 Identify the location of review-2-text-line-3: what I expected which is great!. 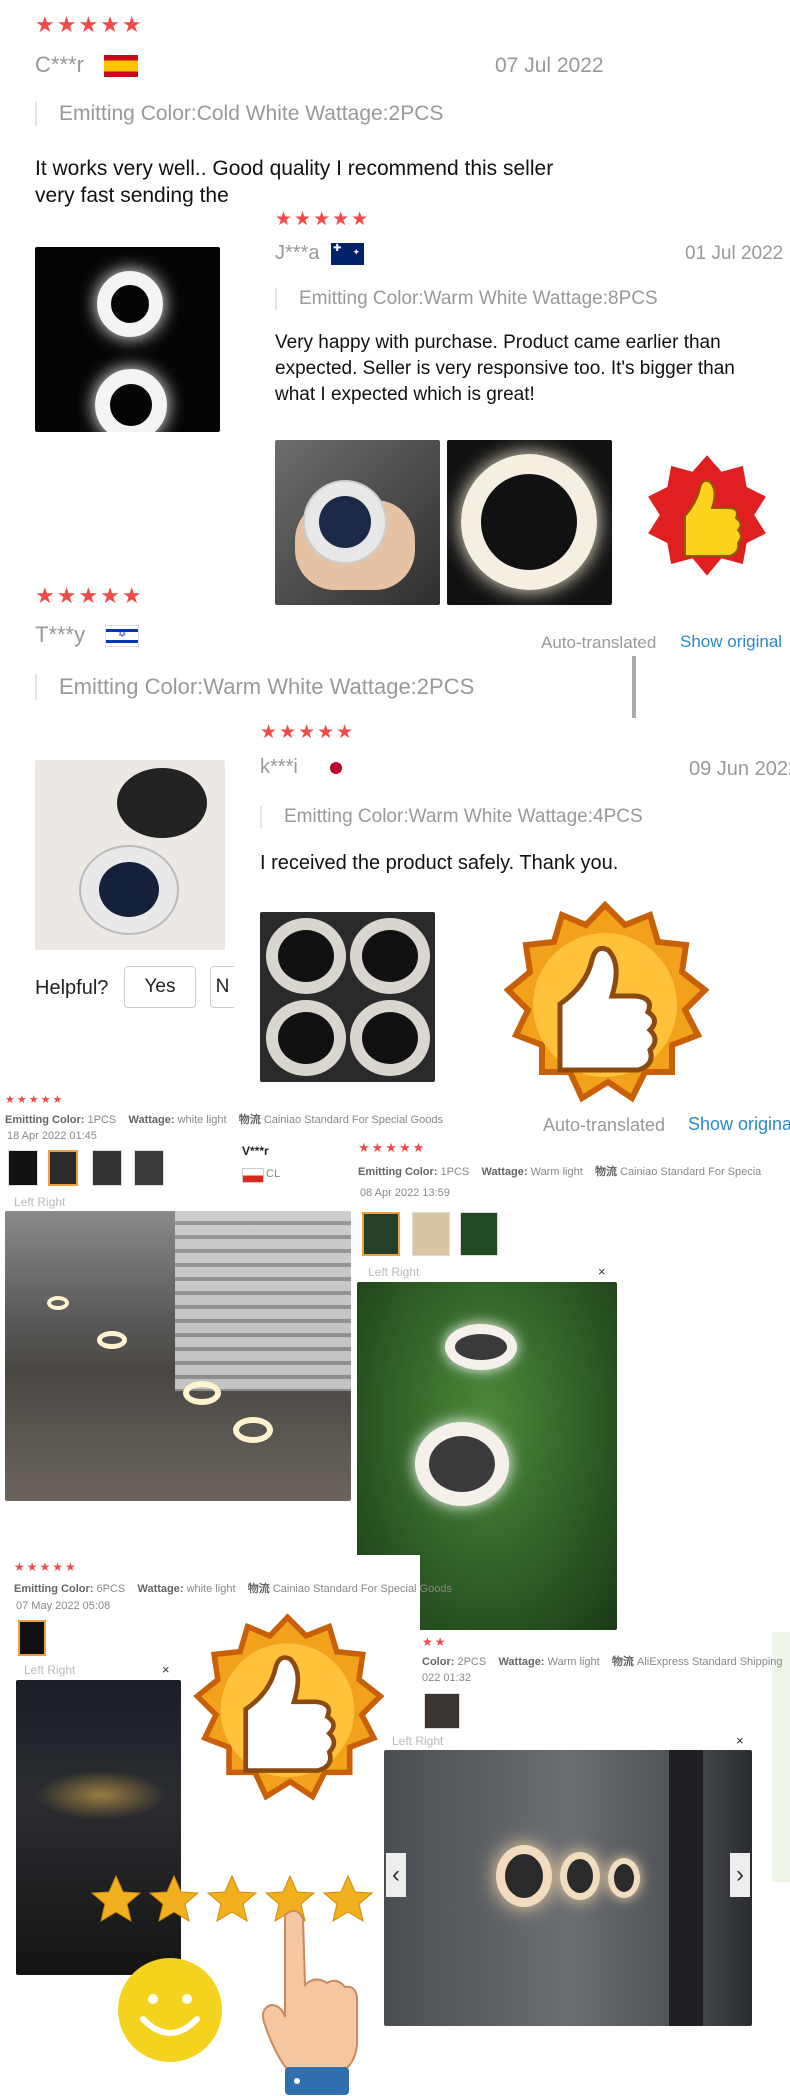
(405, 394).